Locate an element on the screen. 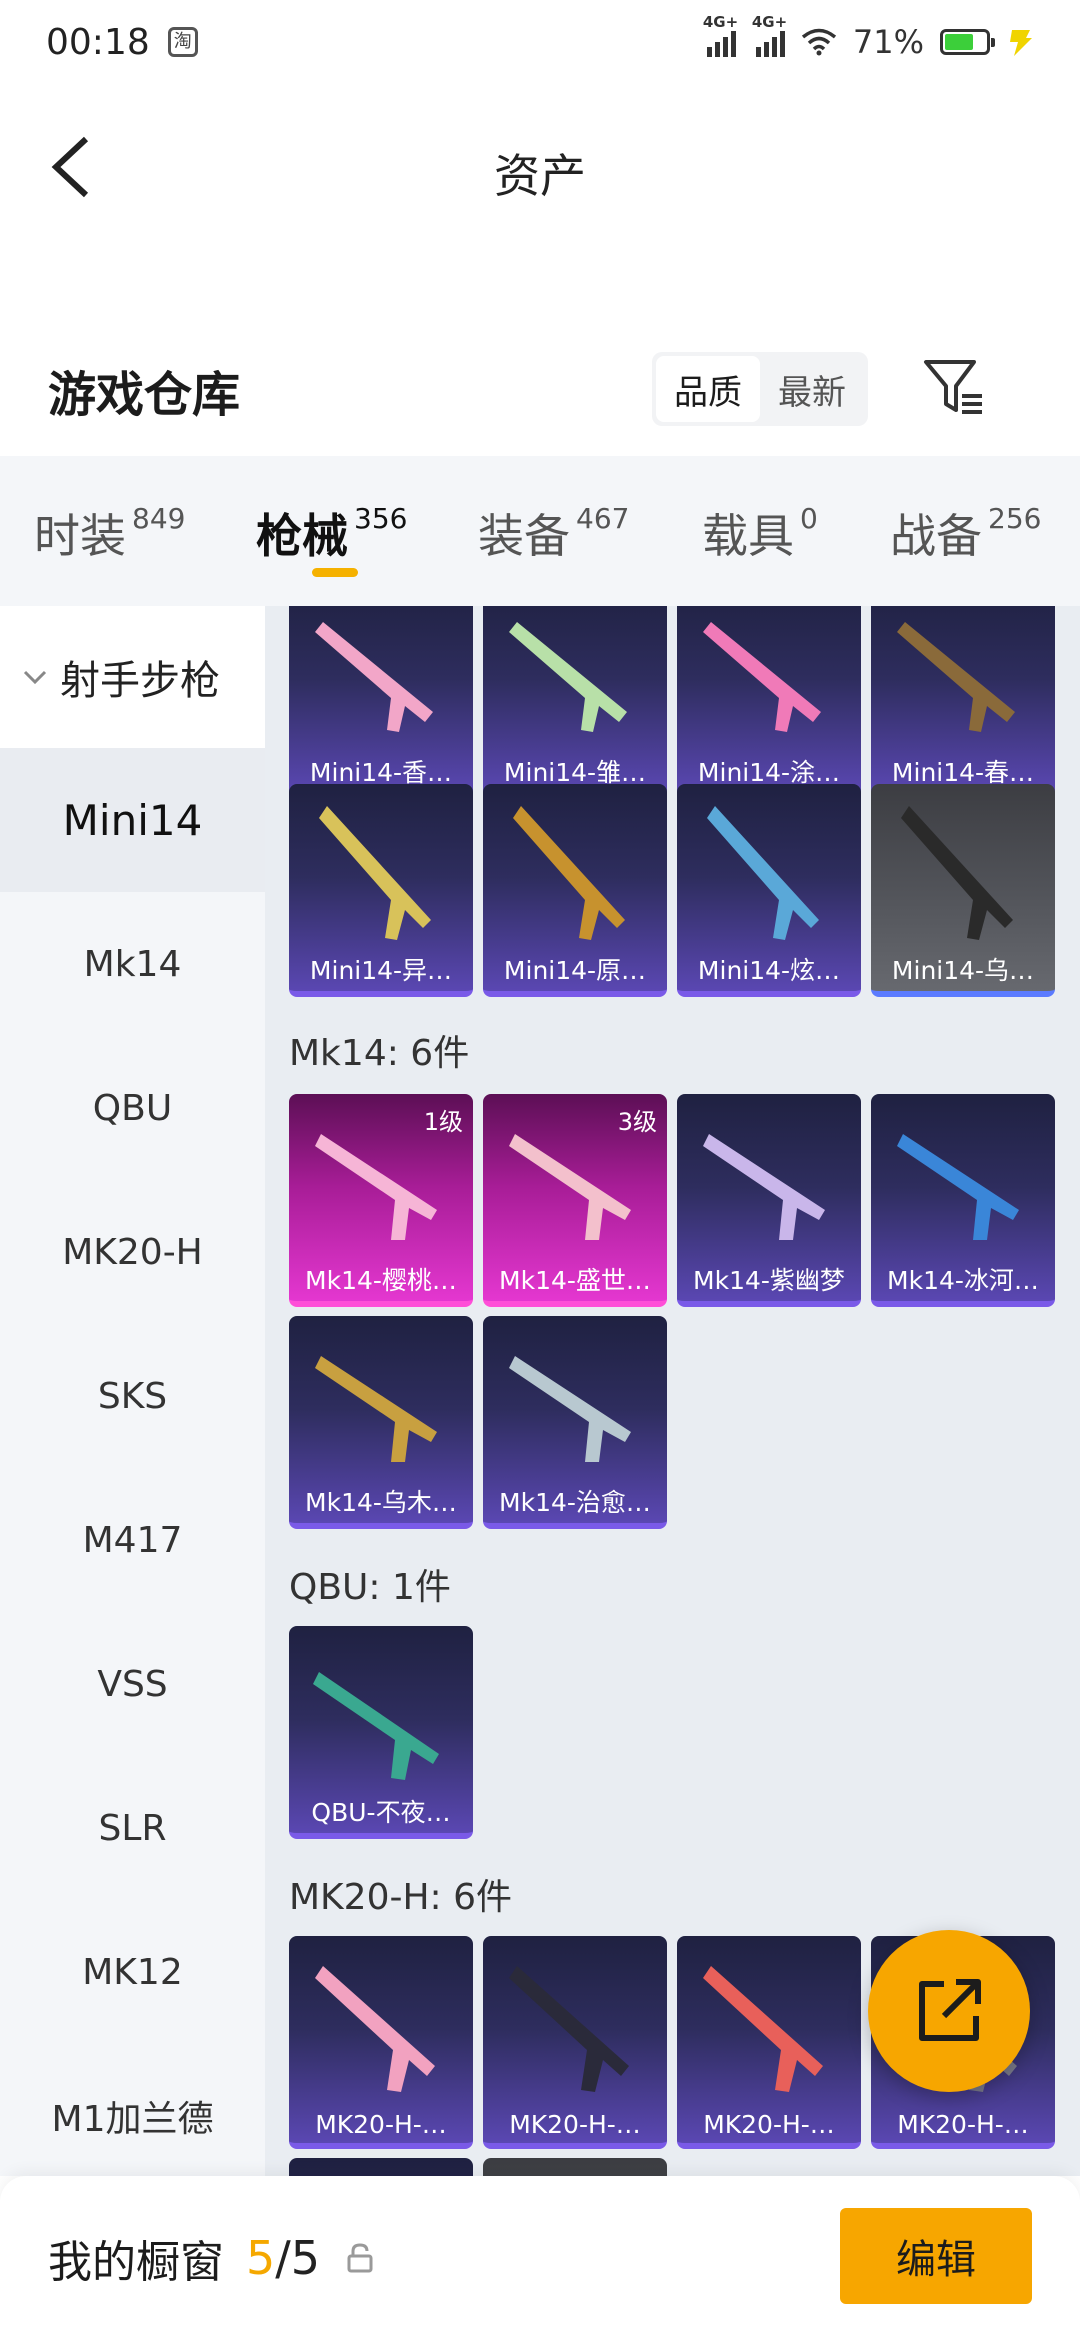  weapon-card: Mk14-紫幽梦 is located at coordinates (769, 1200).